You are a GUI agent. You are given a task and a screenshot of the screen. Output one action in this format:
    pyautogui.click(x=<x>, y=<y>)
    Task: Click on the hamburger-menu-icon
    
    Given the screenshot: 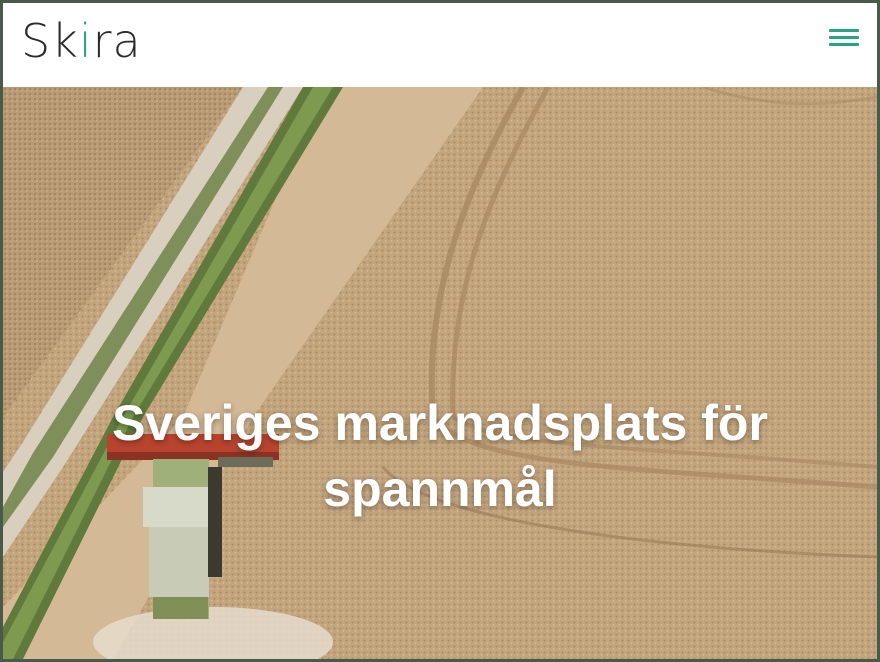 What is the action you would take?
    pyautogui.click(x=844, y=38)
    